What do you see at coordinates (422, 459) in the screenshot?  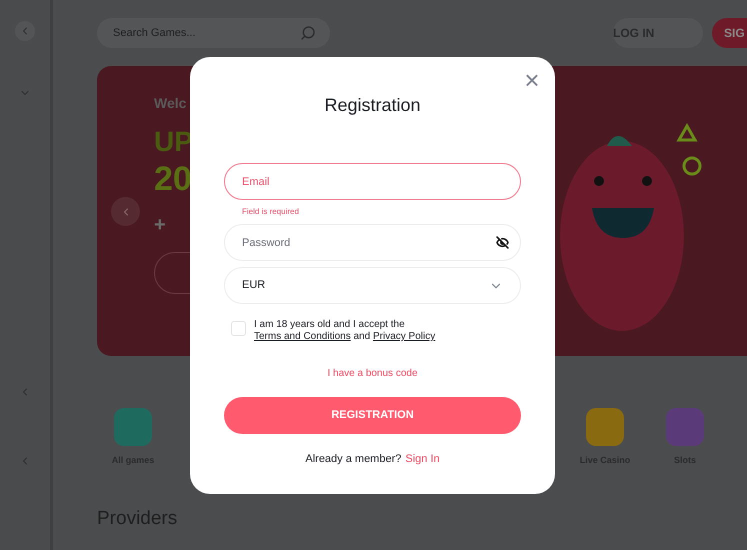 I see `sign-in-link: Sign In` at bounding box center [422, 459].